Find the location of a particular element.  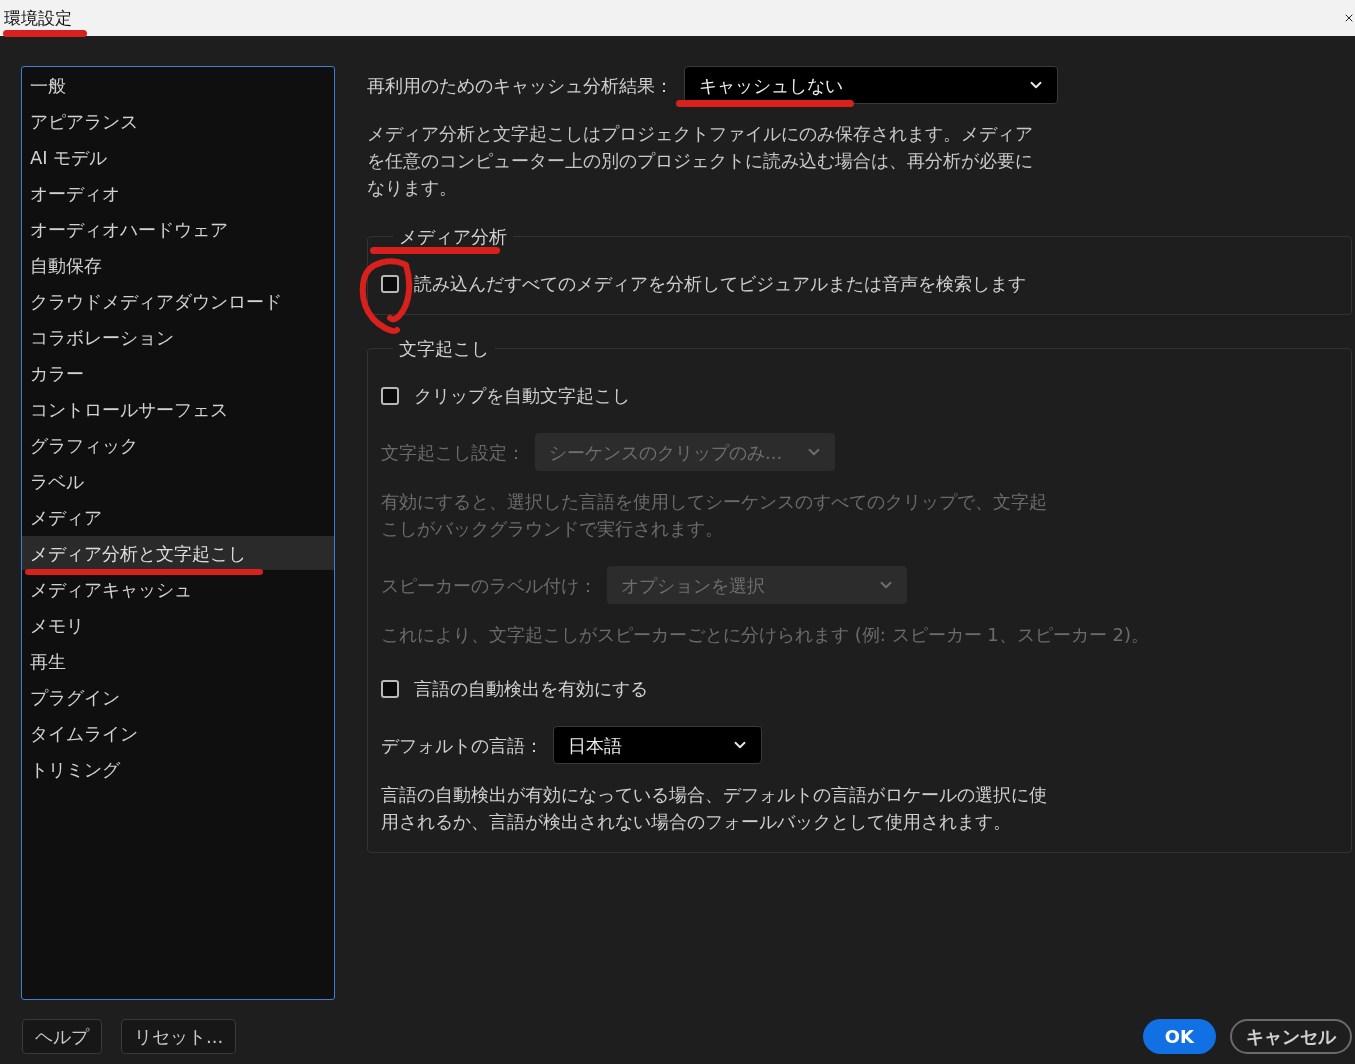

sidebar-item: オーディオハードウェア is located at coordinates (178, 229).